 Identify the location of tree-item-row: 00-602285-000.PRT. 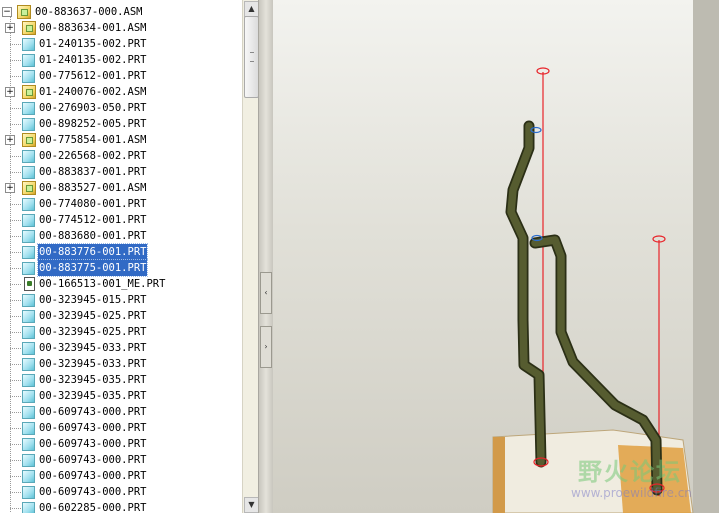
(120, 506).